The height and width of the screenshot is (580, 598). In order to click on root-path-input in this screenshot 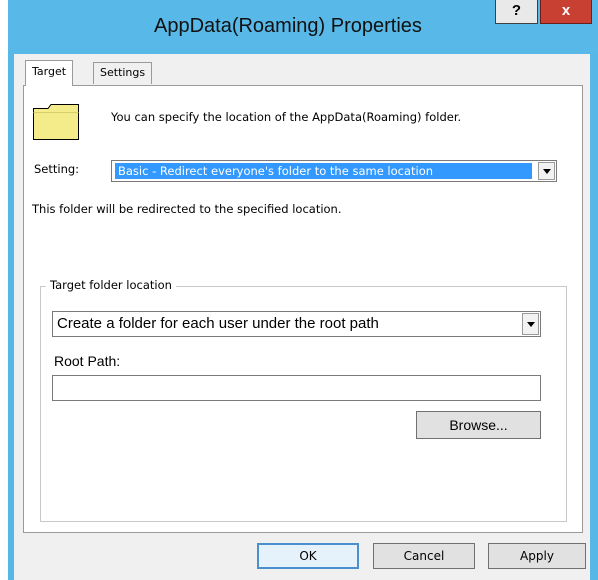, I will do `click(296, 388)`.